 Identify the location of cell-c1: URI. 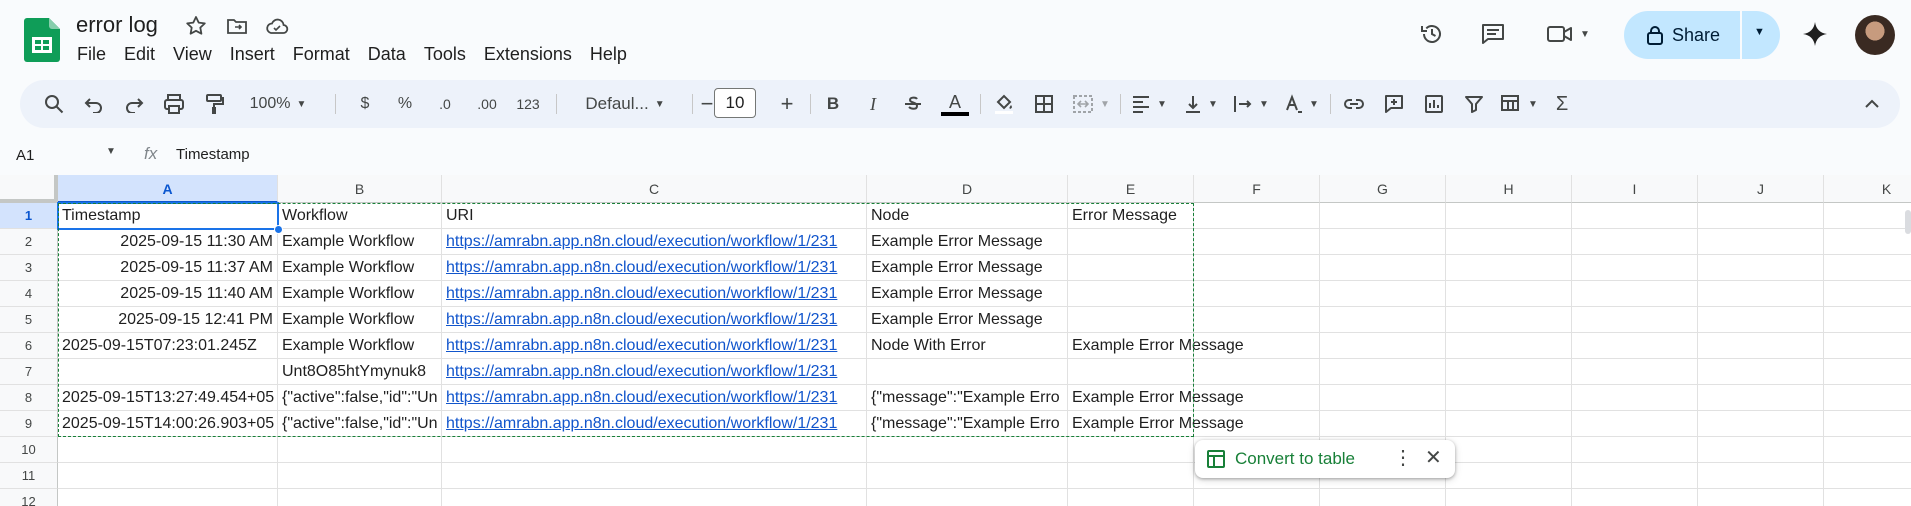
(654, 216).